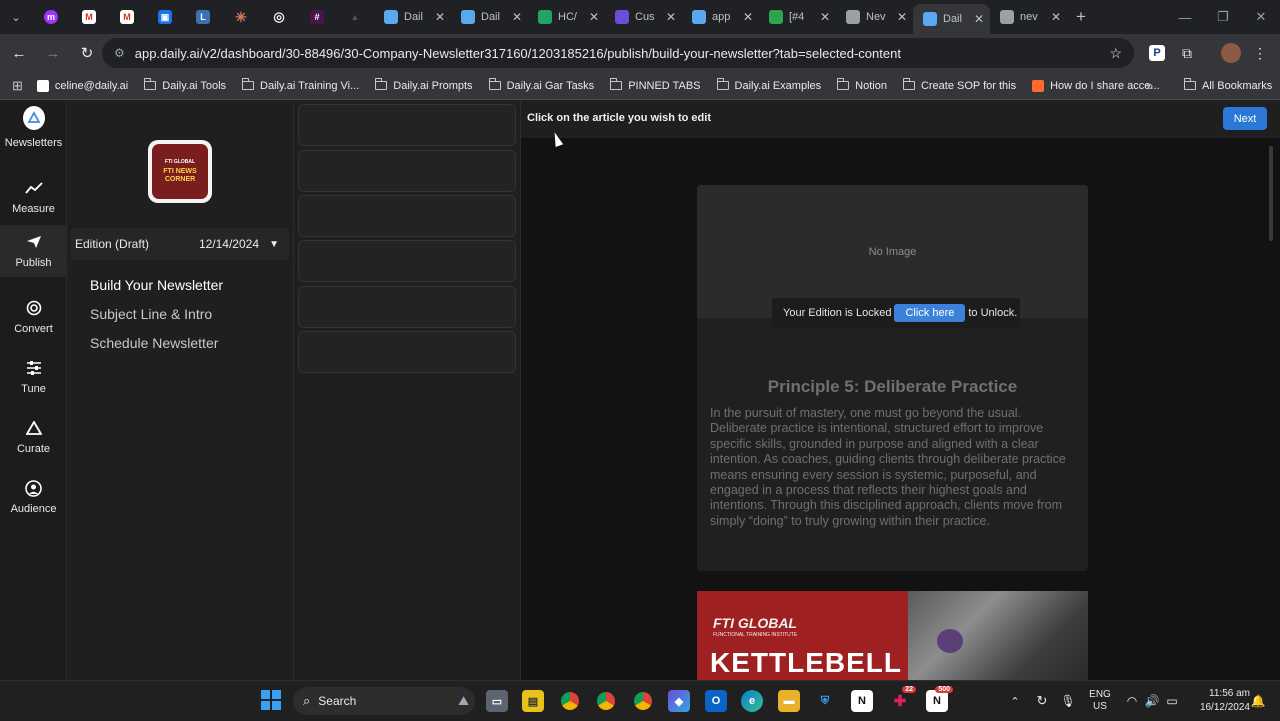 The image size is (1280, 721). What do you see at coordinates (862, 701) in the screenshot?
I see `notion-icon: N` at bounding box center [862, 701].